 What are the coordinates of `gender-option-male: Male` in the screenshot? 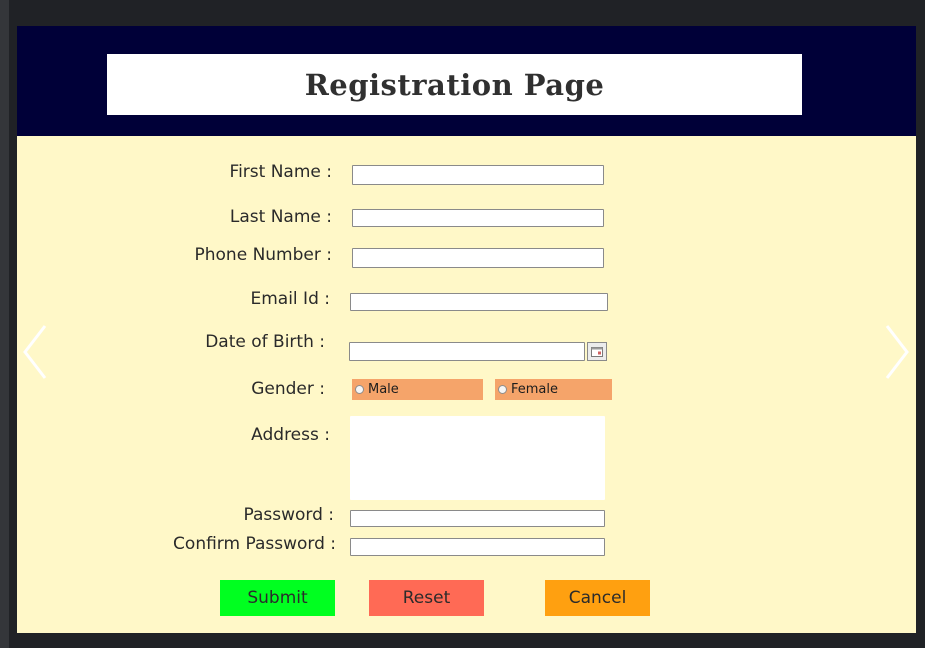 It's located at (417, 389).